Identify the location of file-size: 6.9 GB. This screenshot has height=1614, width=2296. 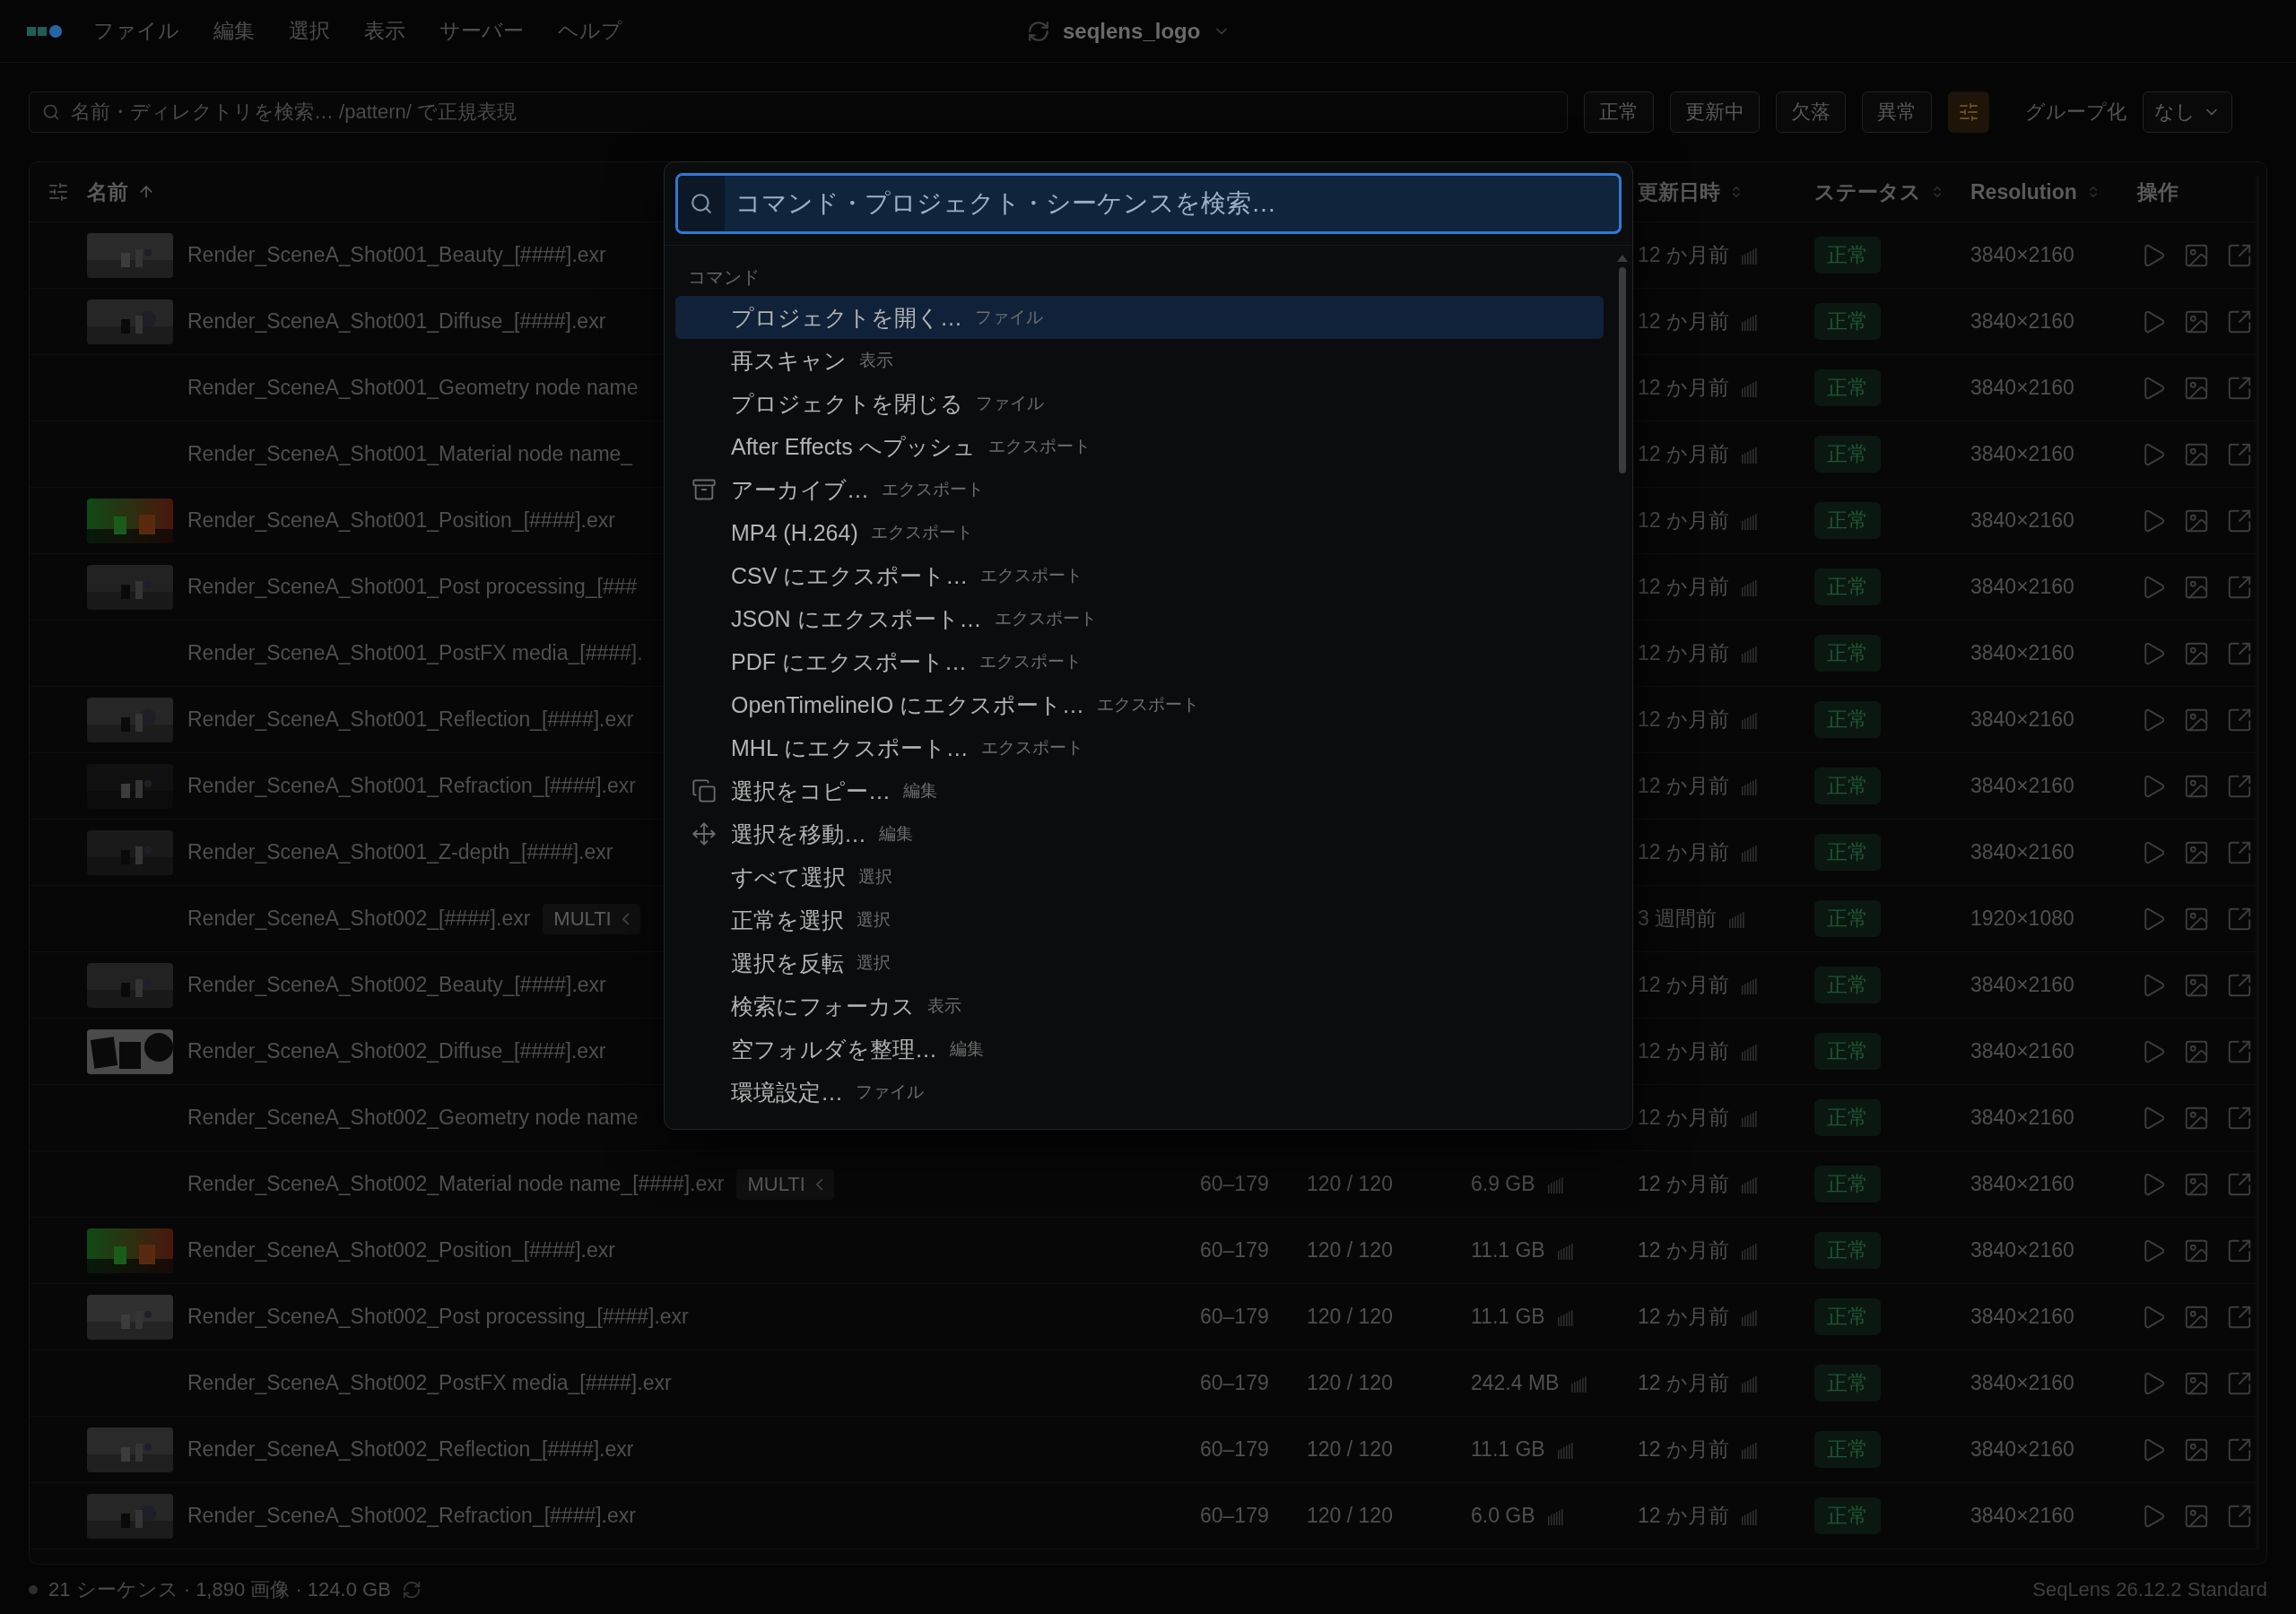
(1503, 1184).